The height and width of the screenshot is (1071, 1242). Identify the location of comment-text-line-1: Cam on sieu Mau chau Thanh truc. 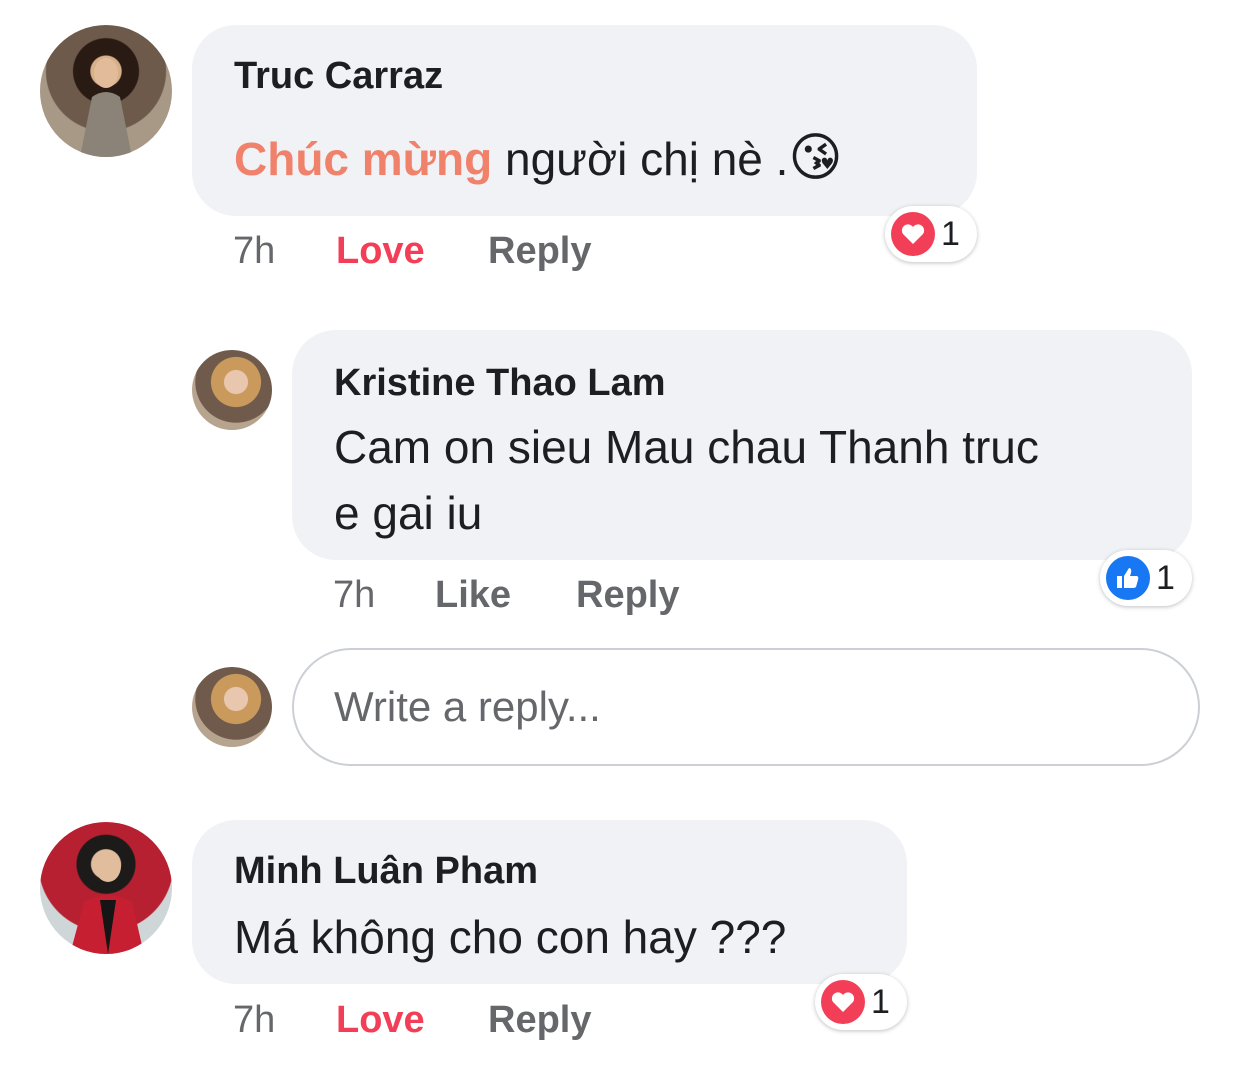
(686, 447).